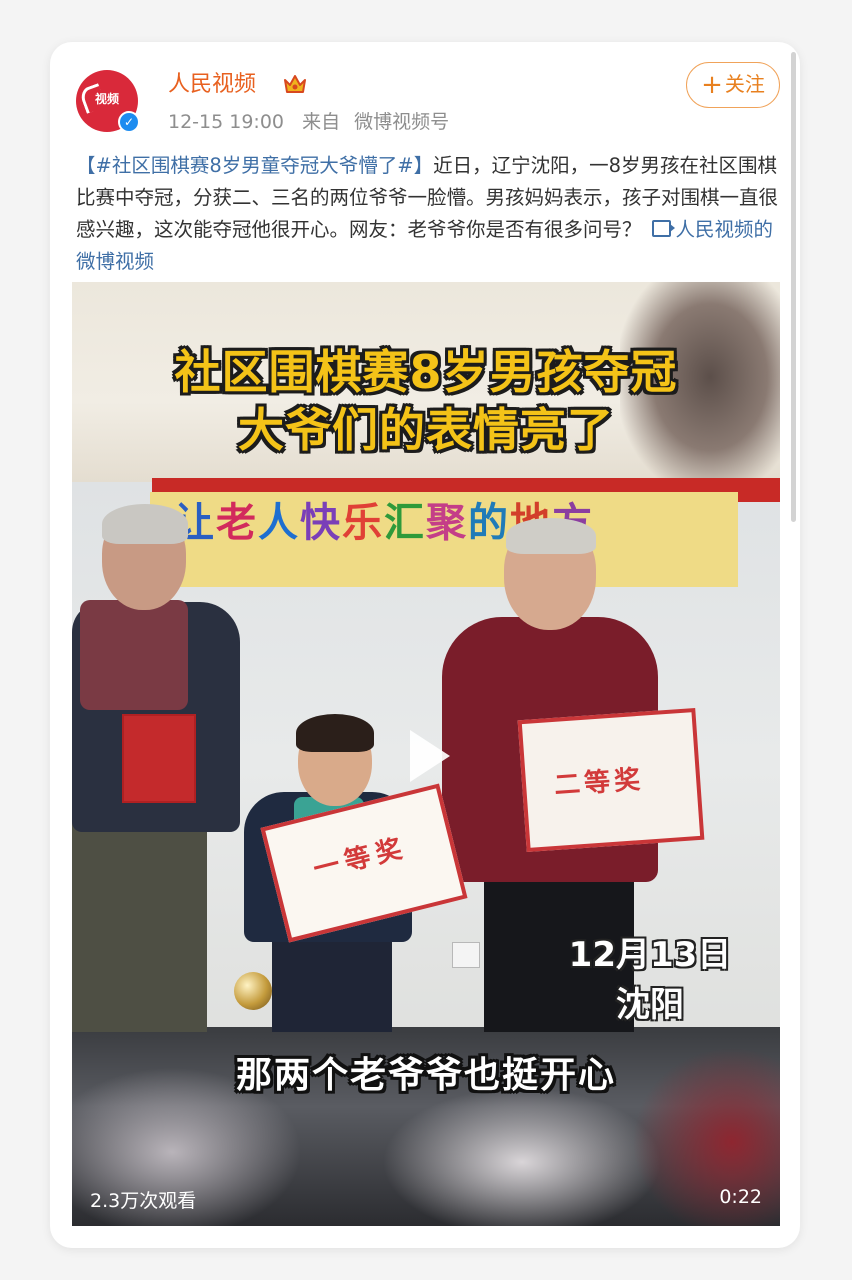  I want to click on left-man-legs, so click(139, 924).